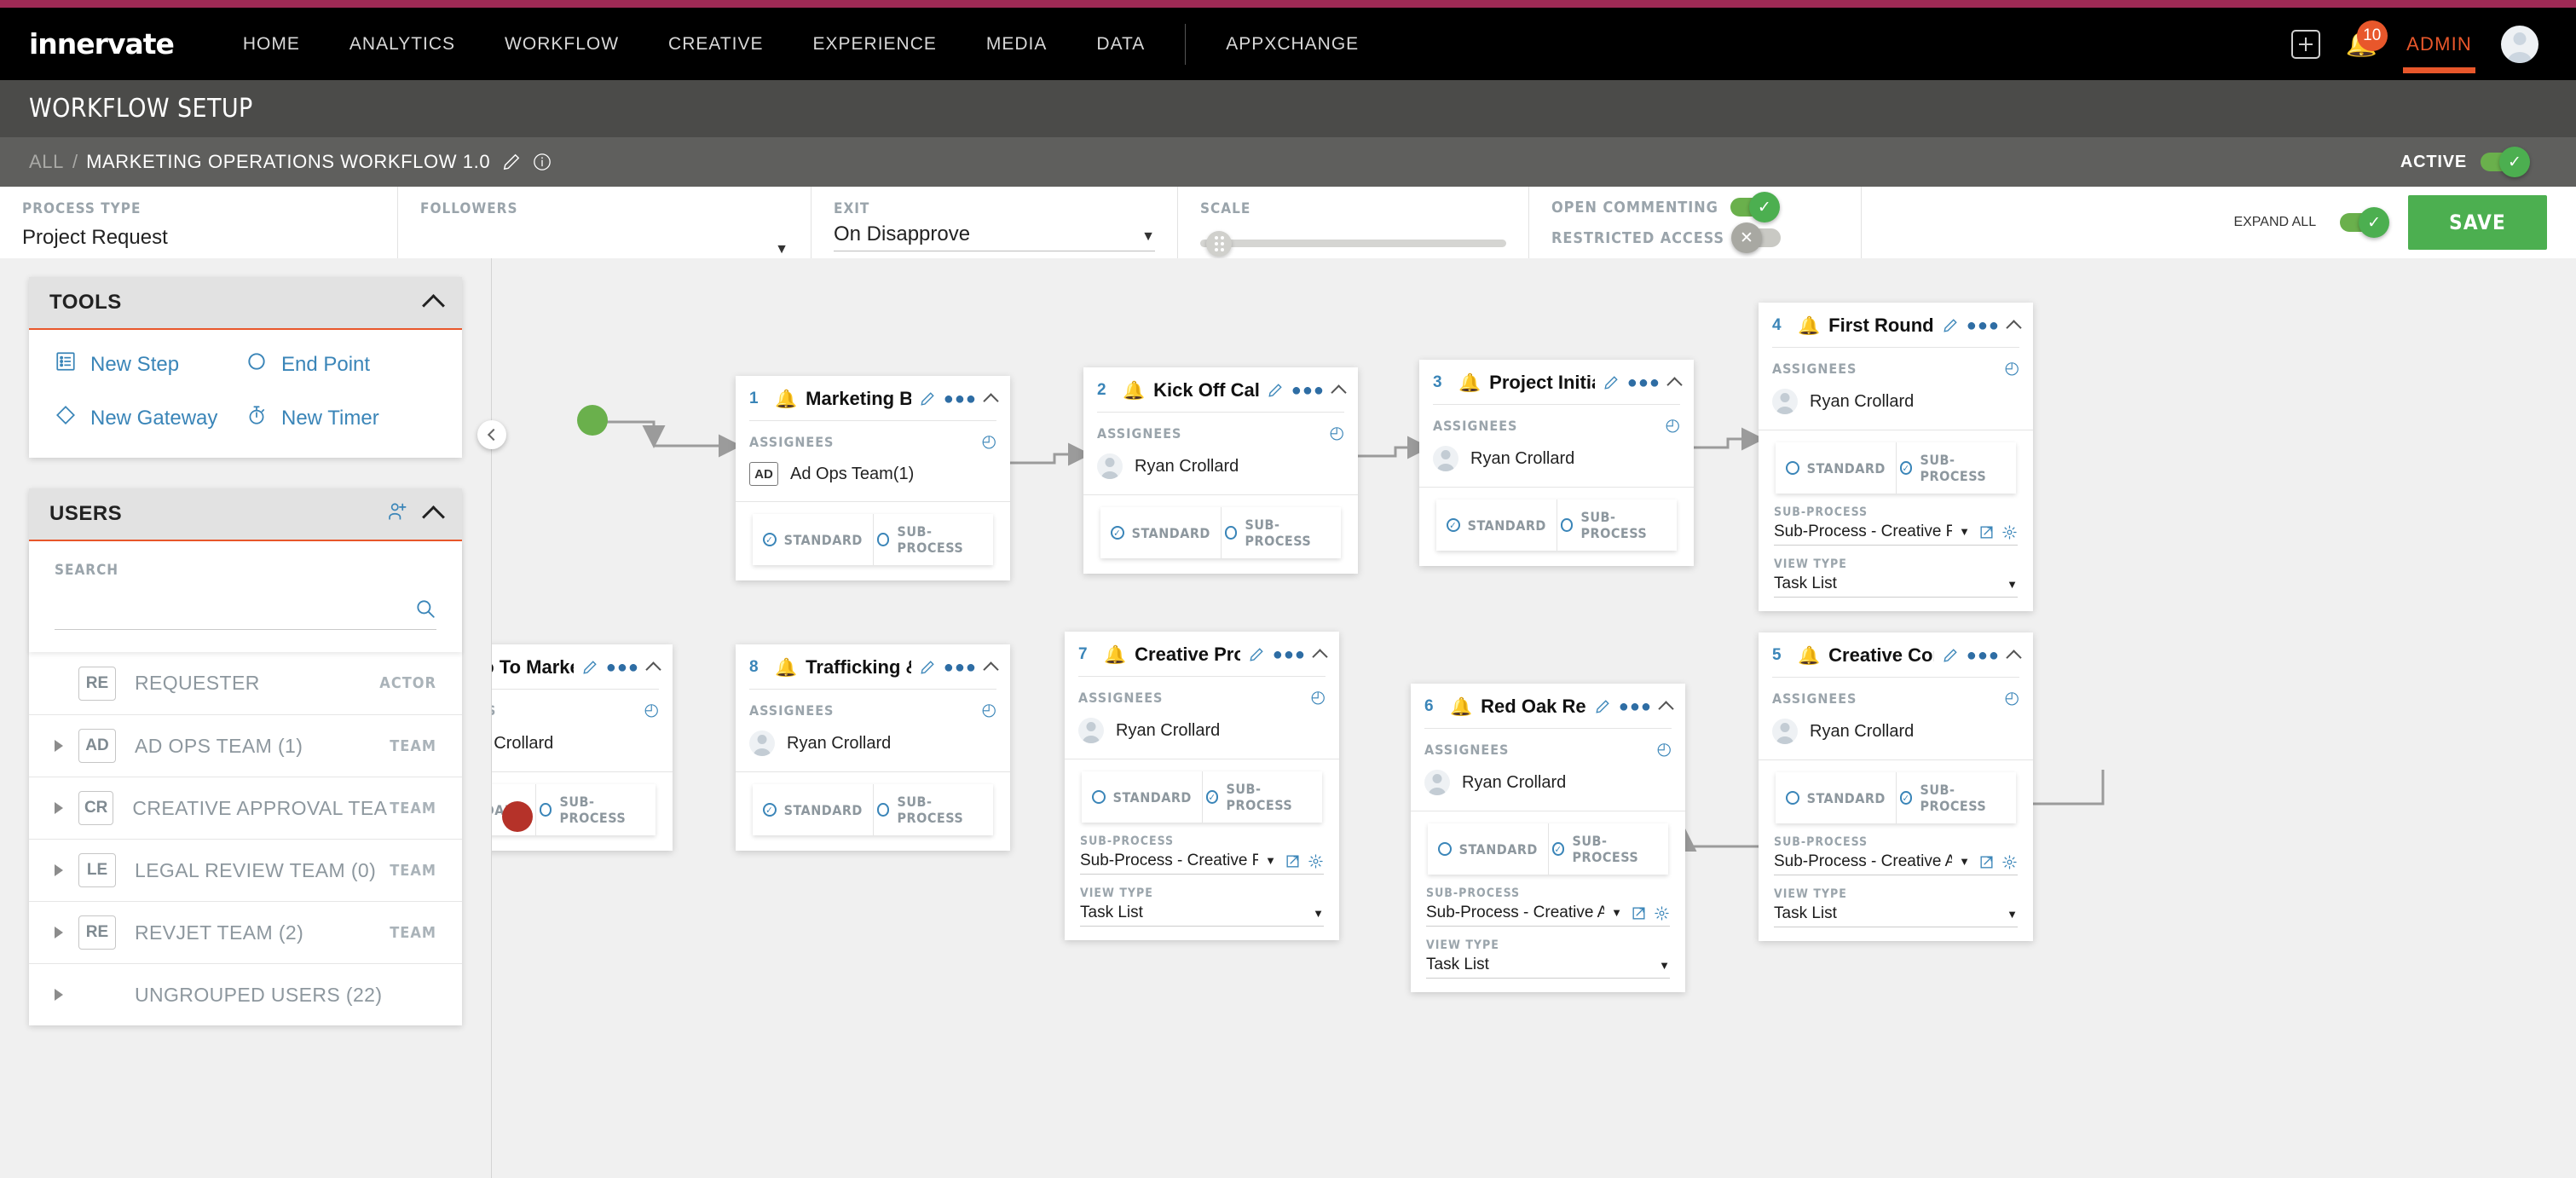 This screenshot has width=2576, height=1178. Describe the element at coordinates (562, 44) in the screenshot. I see `nav-item-workflow: WORKFLOW` at that location.